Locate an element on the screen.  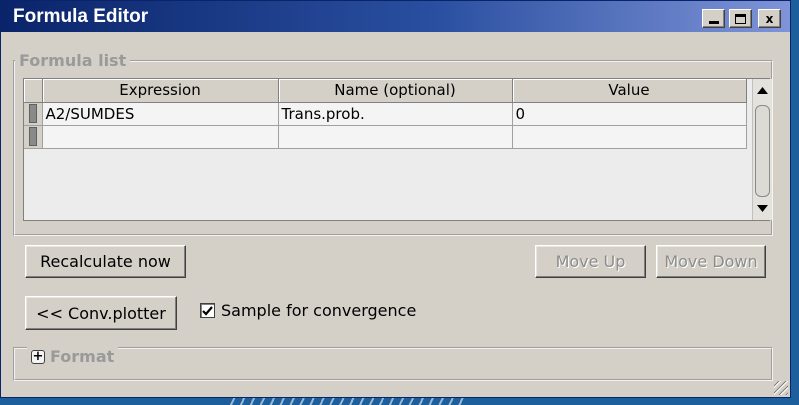
cell-name: Trans.prob. is located at coordinates (395, 114).